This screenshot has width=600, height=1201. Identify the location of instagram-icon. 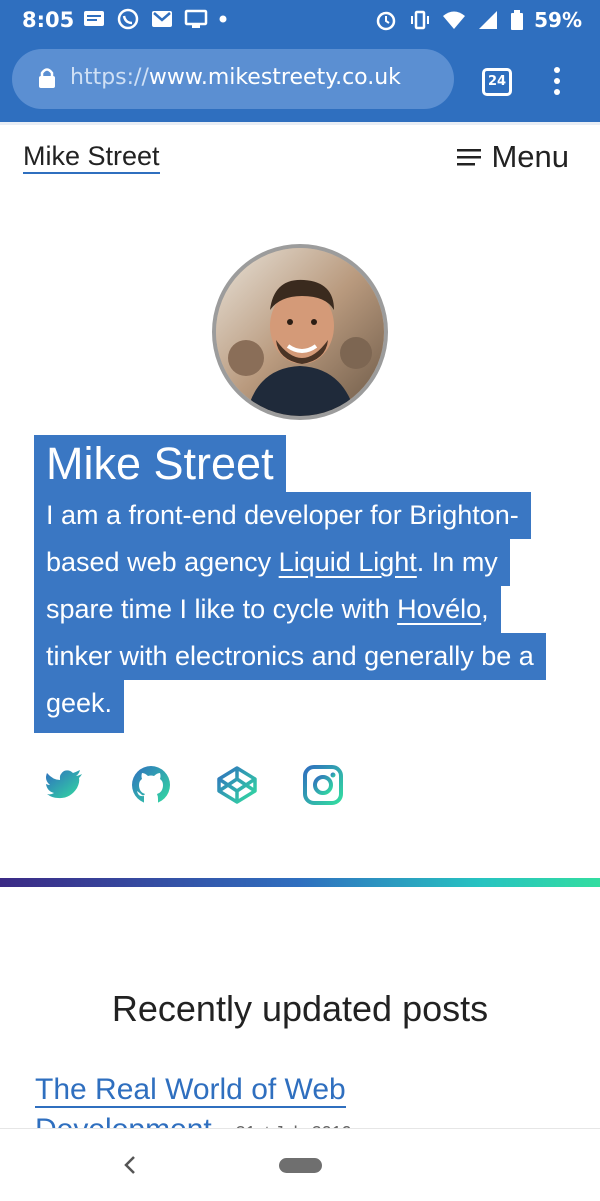
(323, 785).